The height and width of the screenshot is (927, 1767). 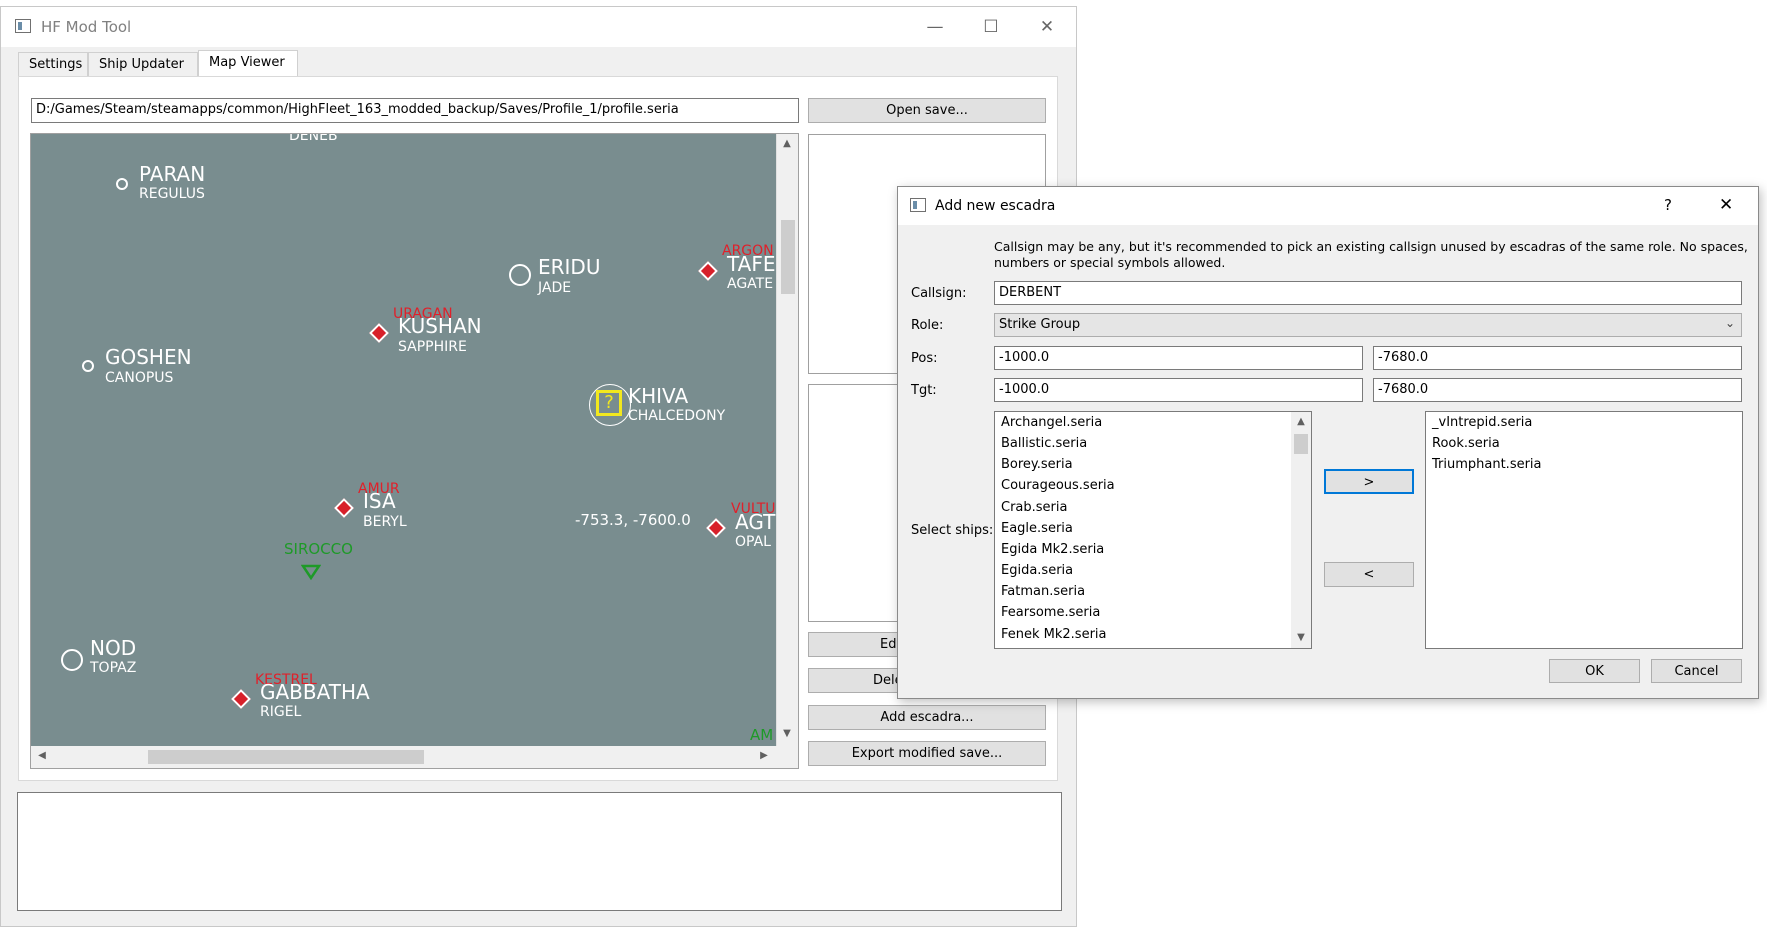 I want to click on role-select-value: Strike Group, so click(x=1040, y=324).